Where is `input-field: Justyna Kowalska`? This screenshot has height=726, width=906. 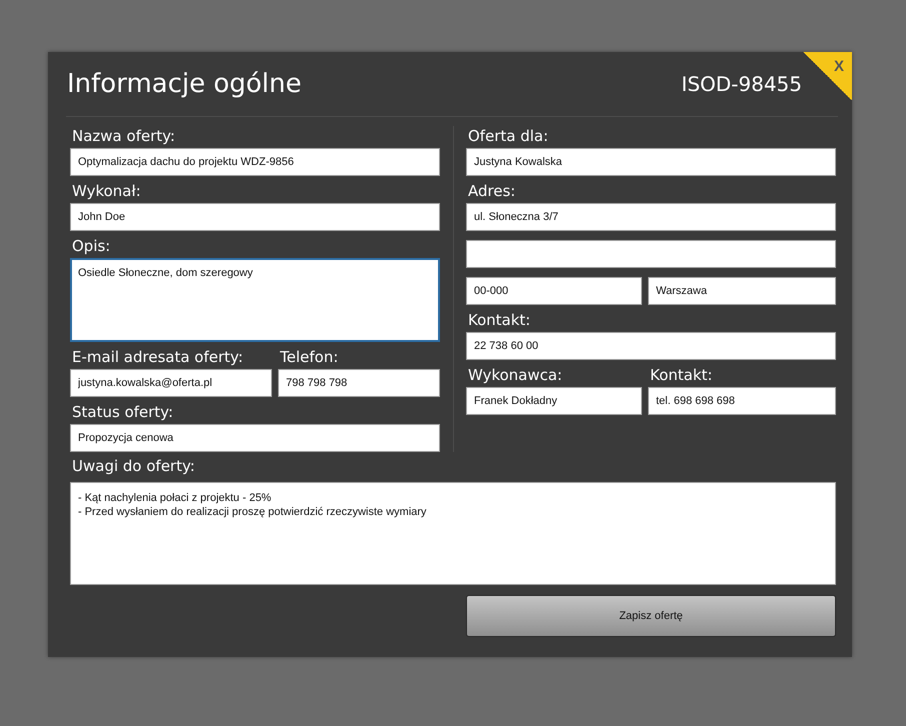
input-field: Justyna Kowalska is located at coordinates (651, 162).